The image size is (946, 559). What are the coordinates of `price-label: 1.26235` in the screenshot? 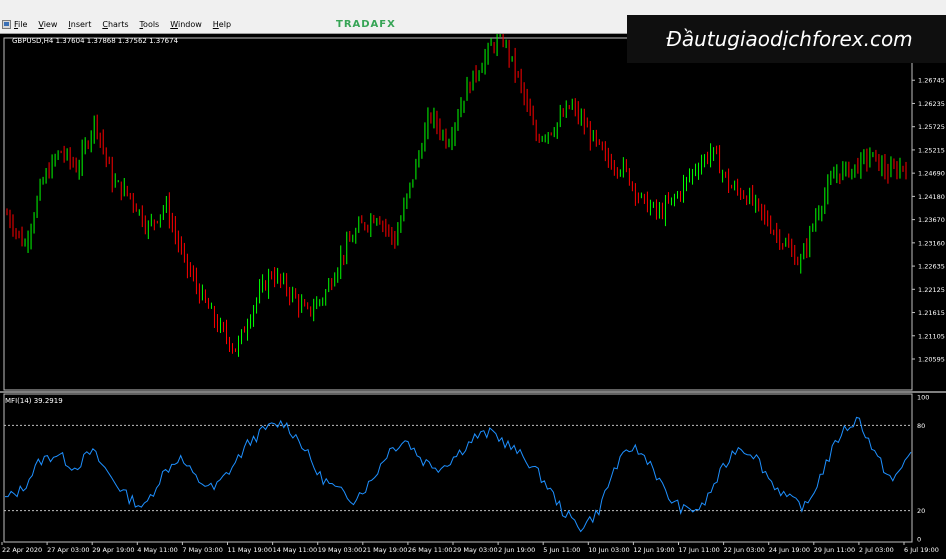 It's located at (931, 104).